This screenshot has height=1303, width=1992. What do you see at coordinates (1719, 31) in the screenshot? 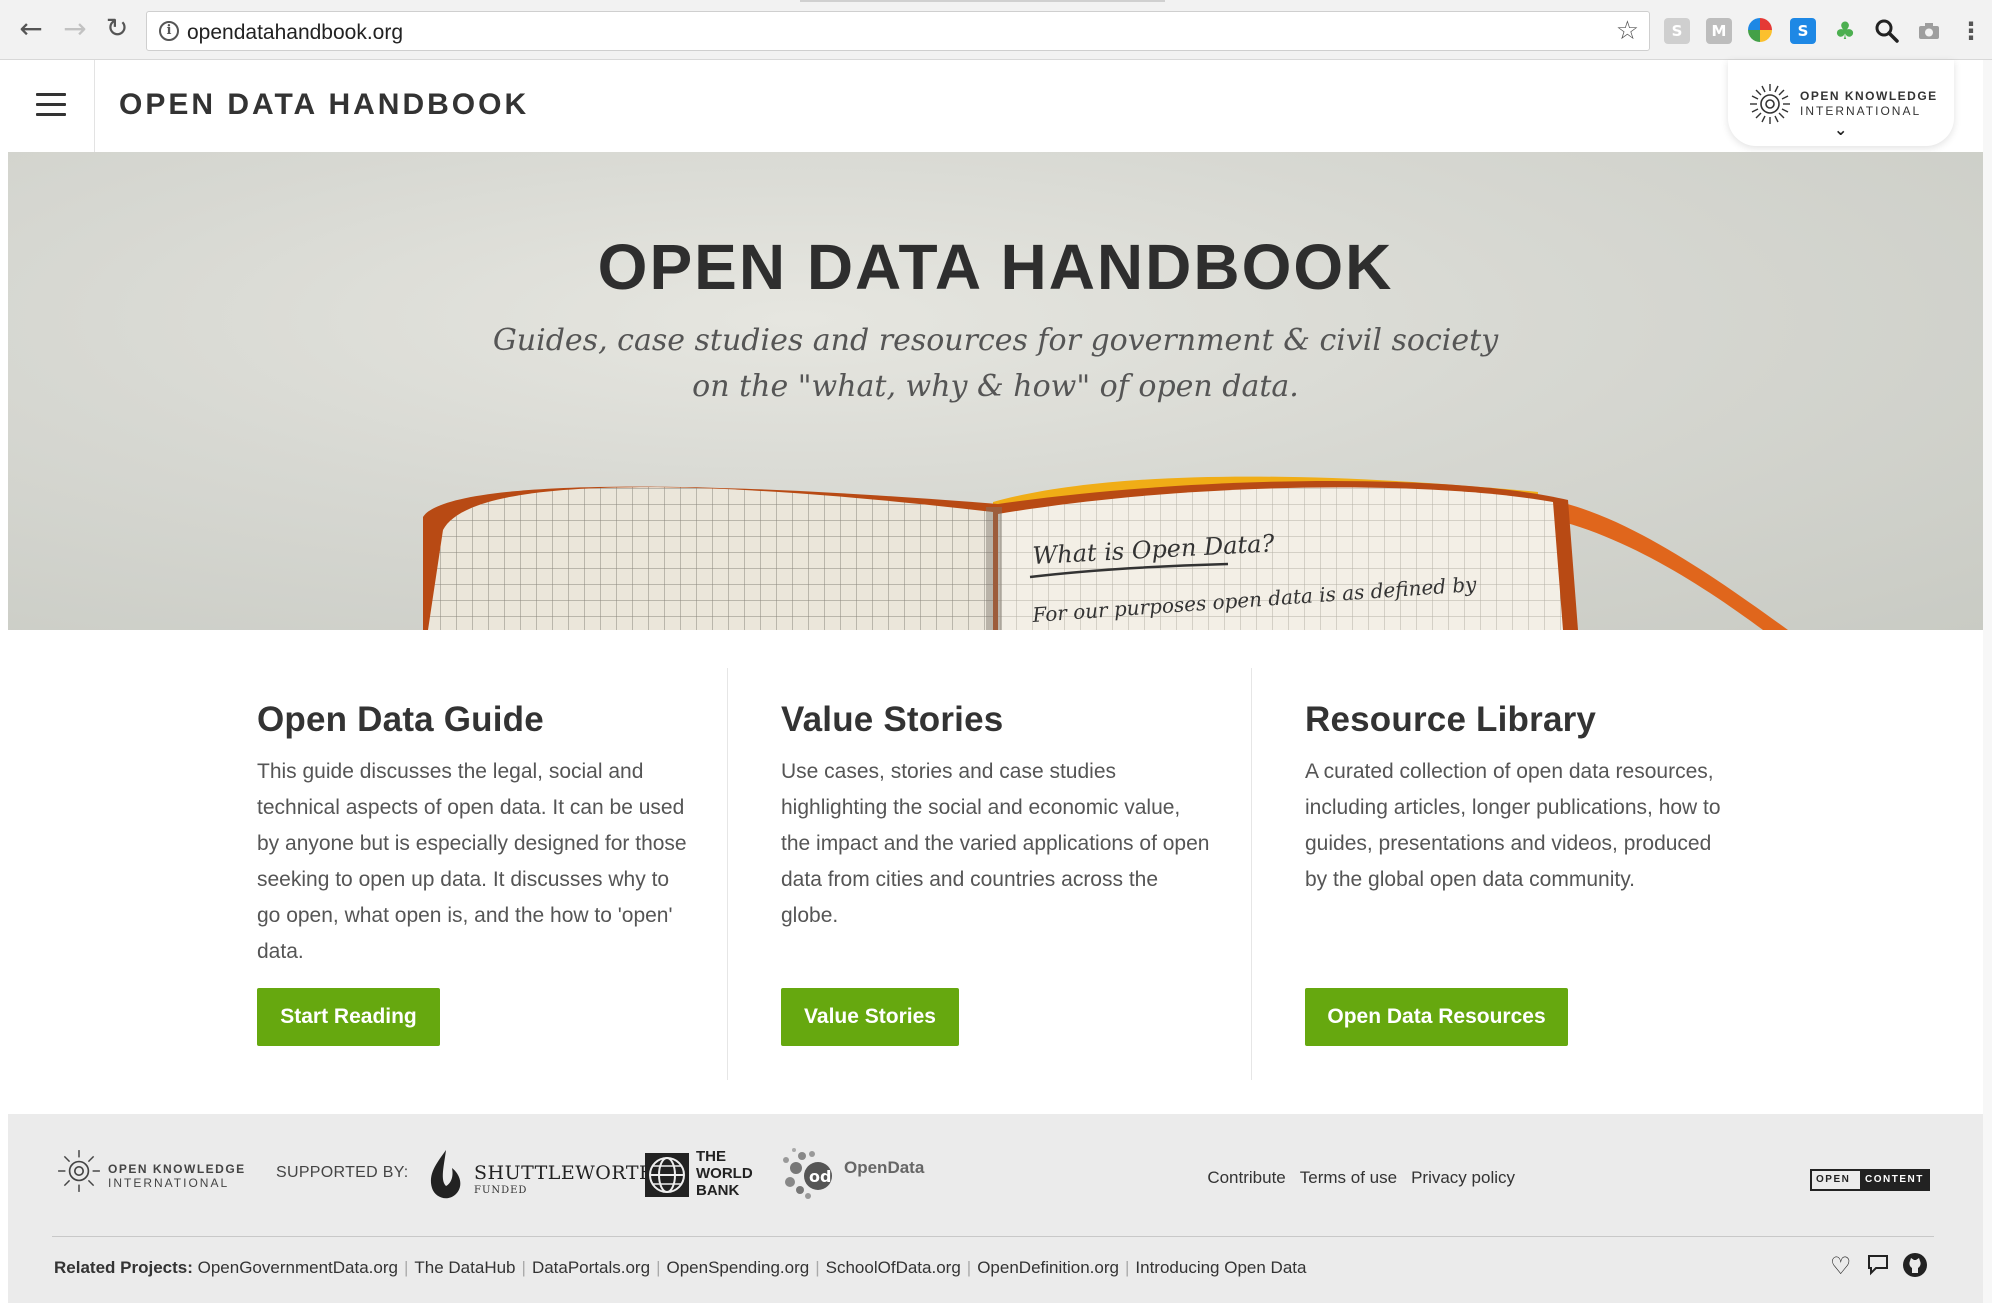
I see `extension-m-icon: M` at bounding box center [1719, 31].